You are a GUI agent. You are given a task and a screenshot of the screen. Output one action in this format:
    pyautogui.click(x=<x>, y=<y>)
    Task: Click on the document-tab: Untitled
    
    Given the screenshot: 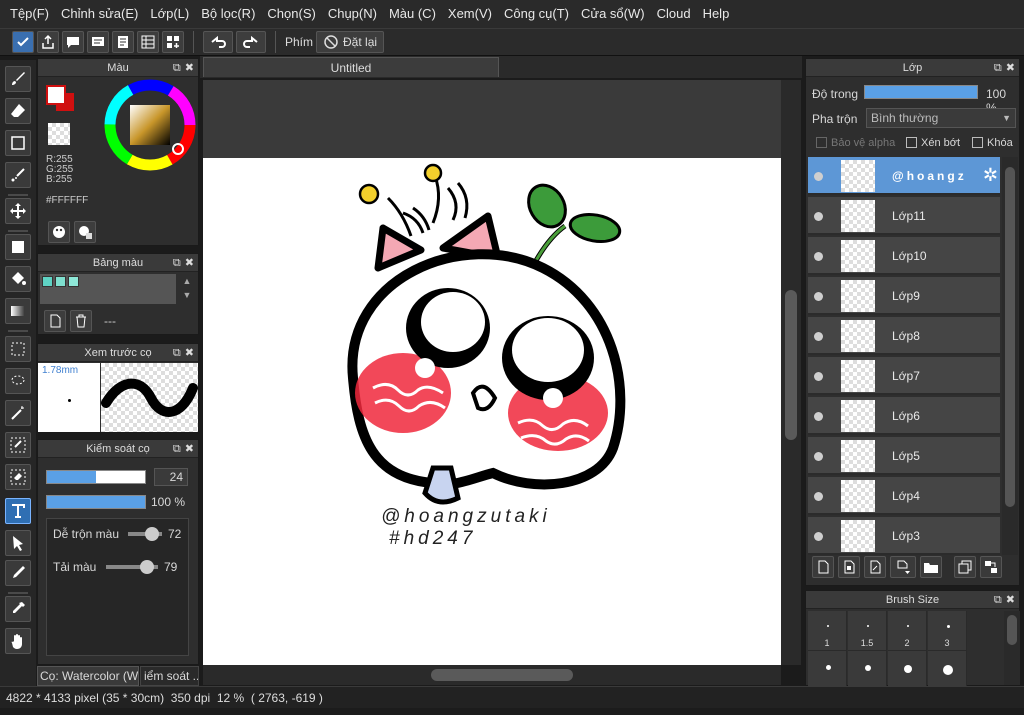 What is the action you would take?
    pyautogui.click(x=351, y=67)
    